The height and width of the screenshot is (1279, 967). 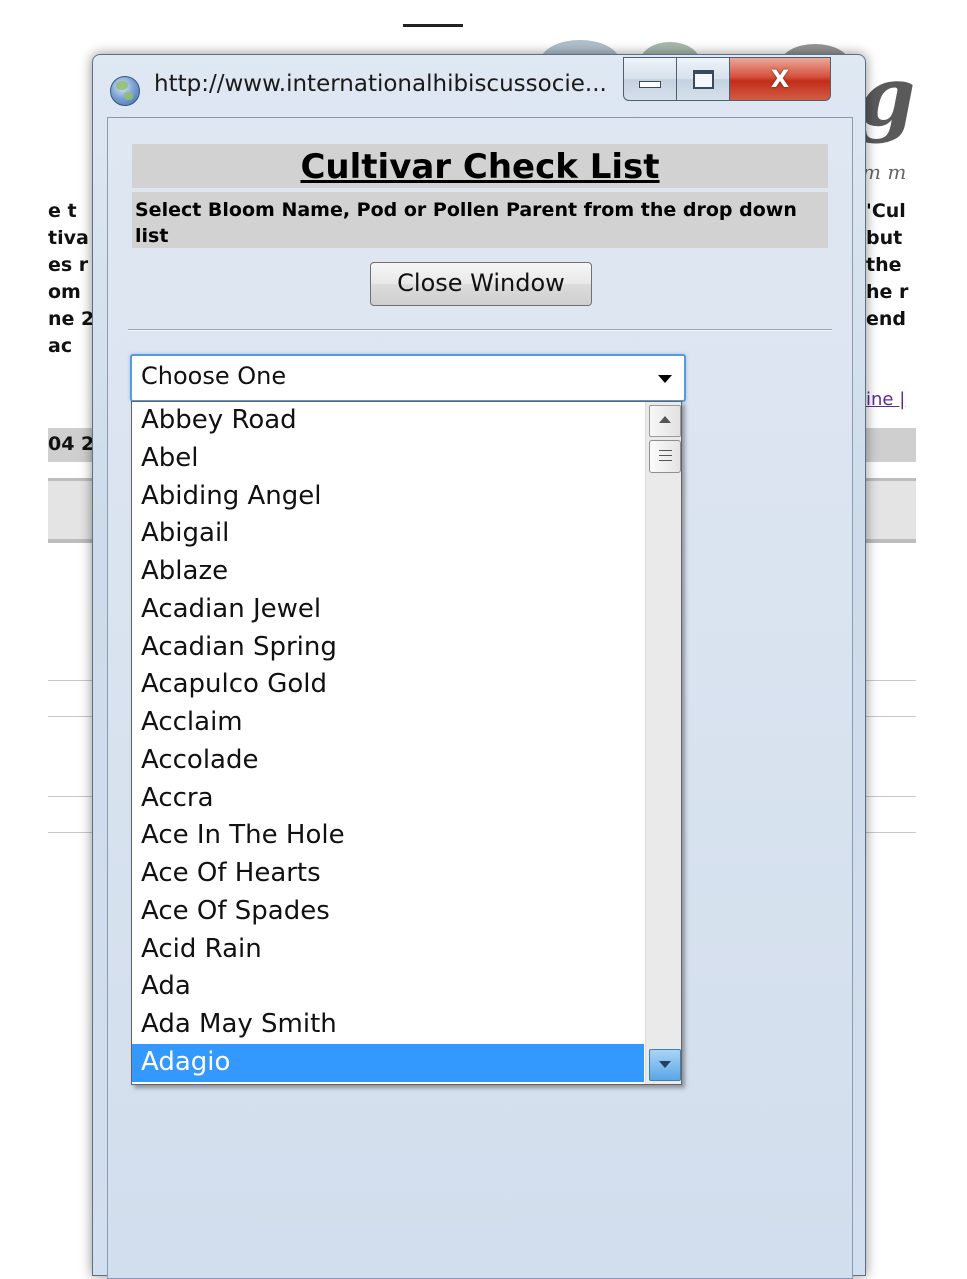 I want to click on dropdown-option: Acadian Jewel, so click(x=388, y=610).